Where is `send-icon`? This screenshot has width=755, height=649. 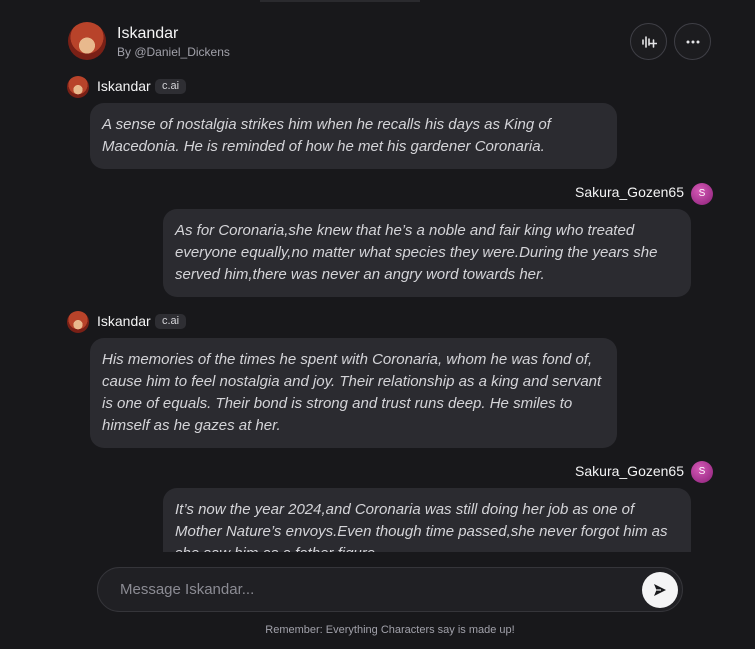 send-icon is located at coordinates (660, 590).